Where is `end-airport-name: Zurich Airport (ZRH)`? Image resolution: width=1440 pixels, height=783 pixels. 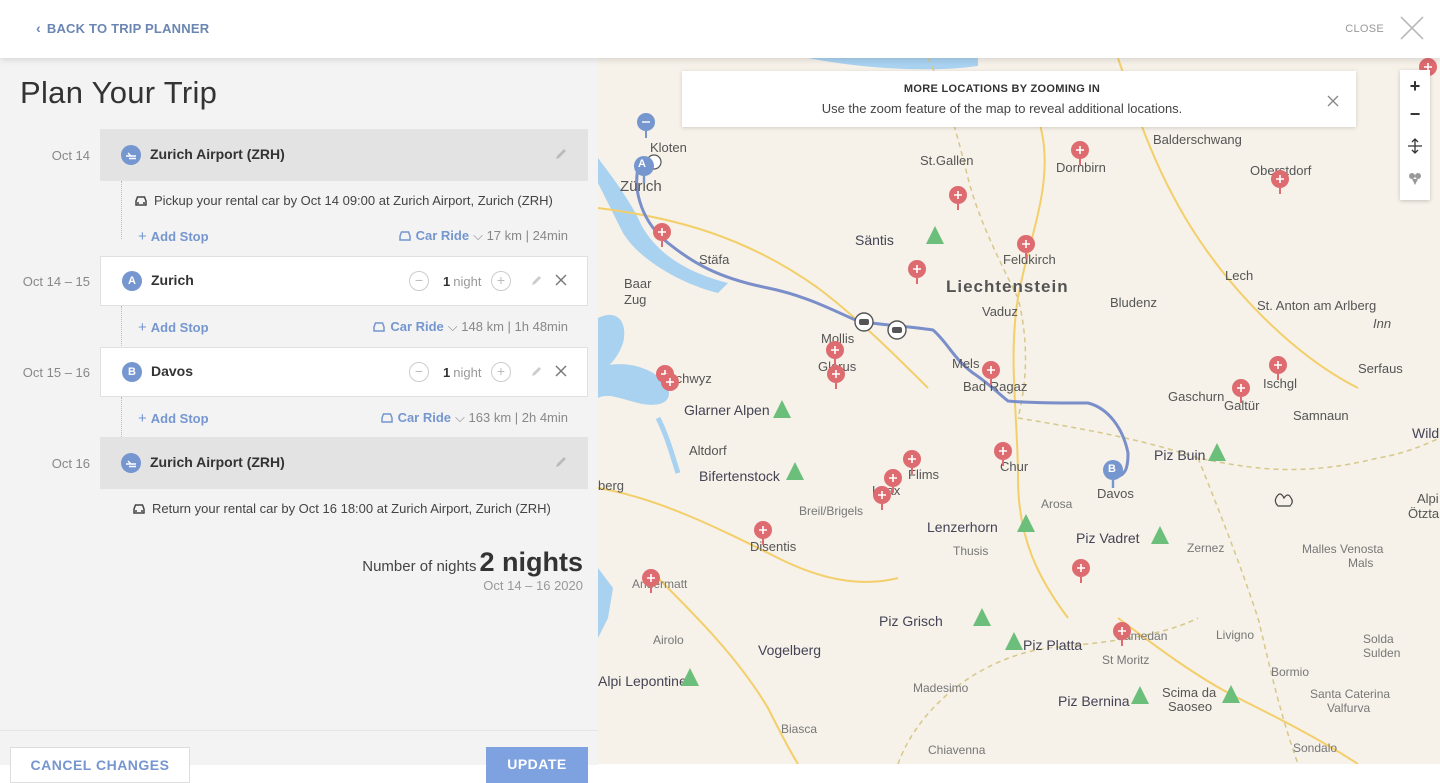
end-airport-name: Zurich Airport (ZRH) is located at coordinates (217, 462).